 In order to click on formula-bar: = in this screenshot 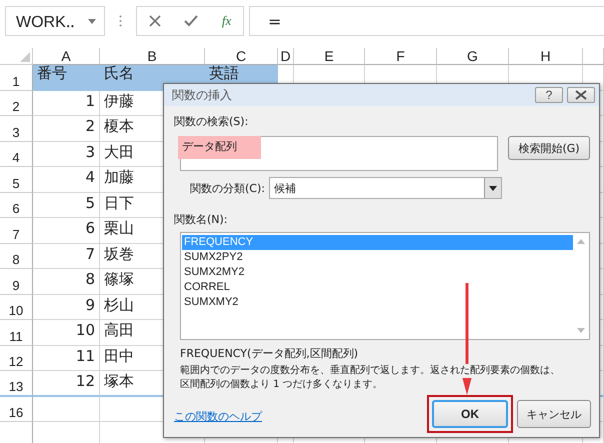, I will do `click(426, 21)`.